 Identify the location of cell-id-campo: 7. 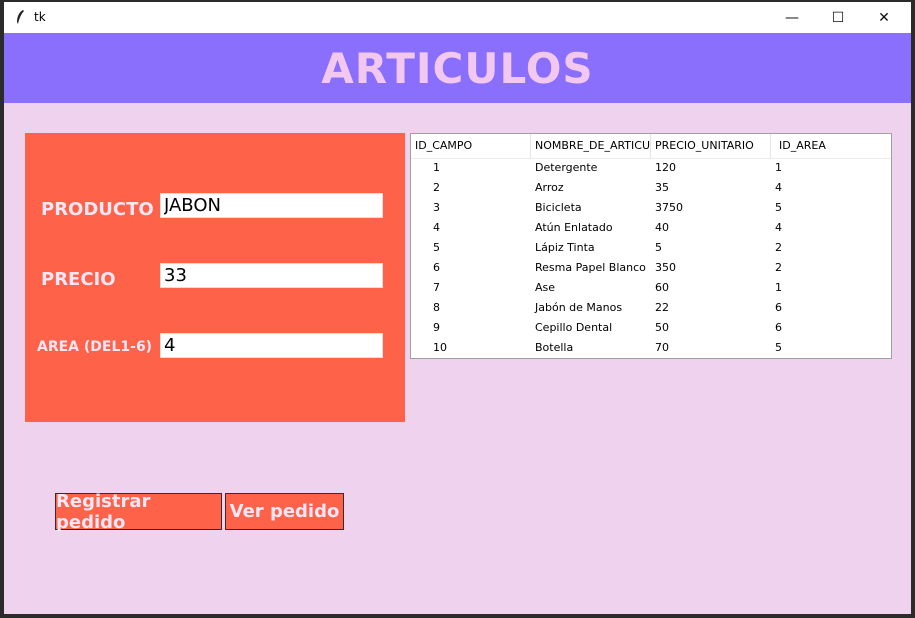
(436, 287).